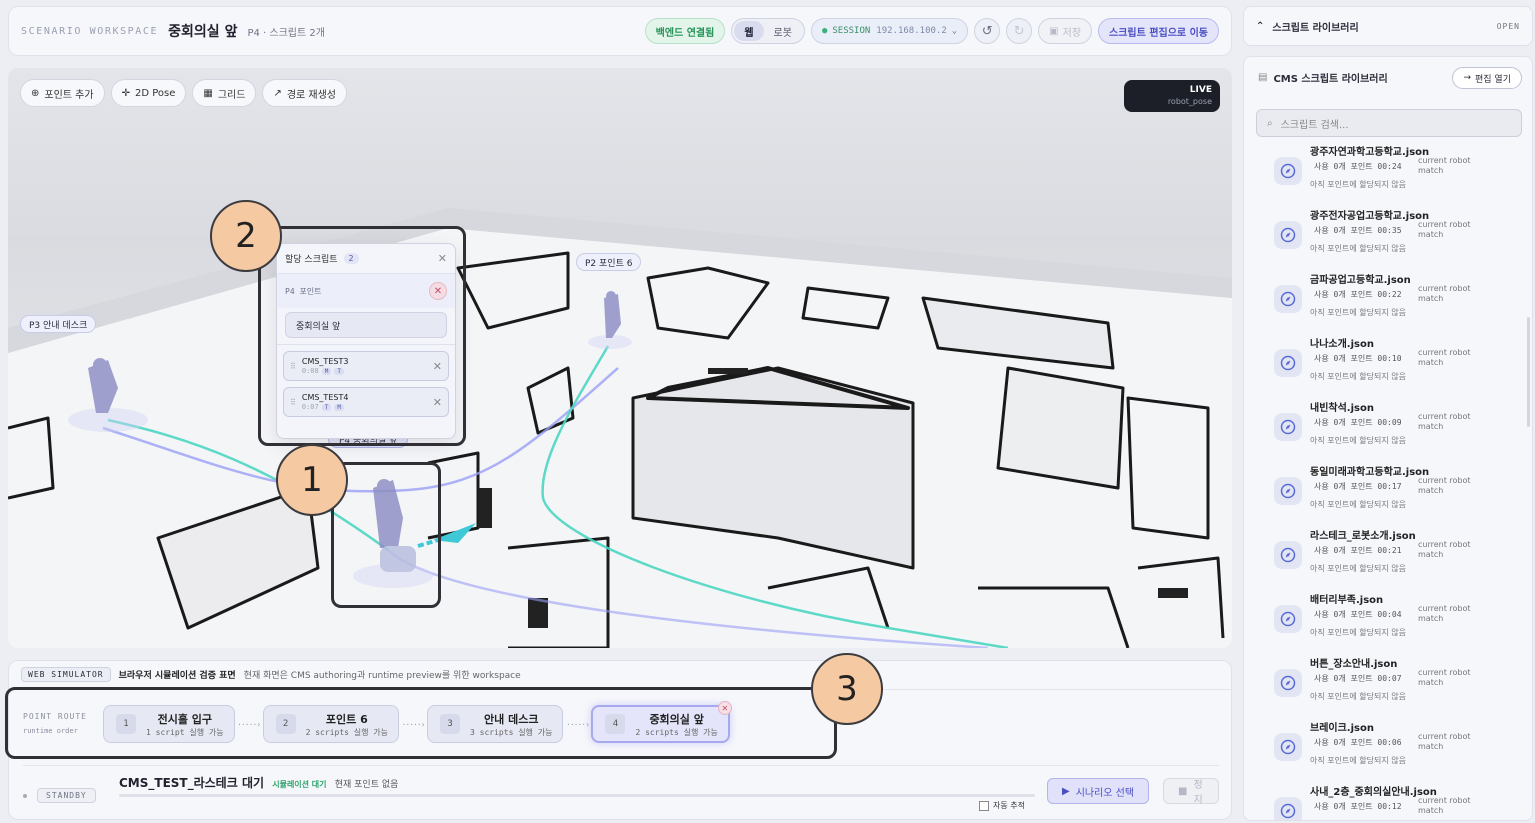 The height and width of the screenshot is (823, 1535). I want to click on live-title: LIVE, so click(1200, 90).